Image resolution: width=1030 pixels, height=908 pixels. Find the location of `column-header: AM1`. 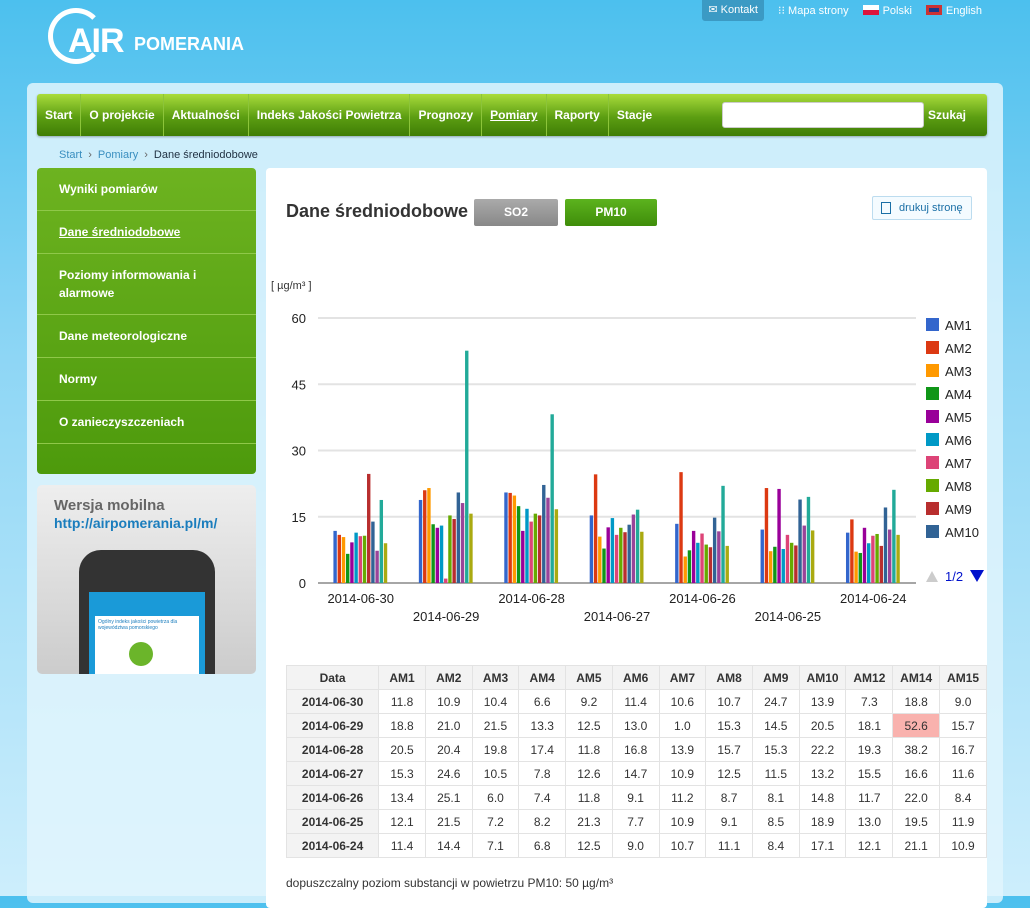

column-header: AM1 is located at coordinates (402, 677).